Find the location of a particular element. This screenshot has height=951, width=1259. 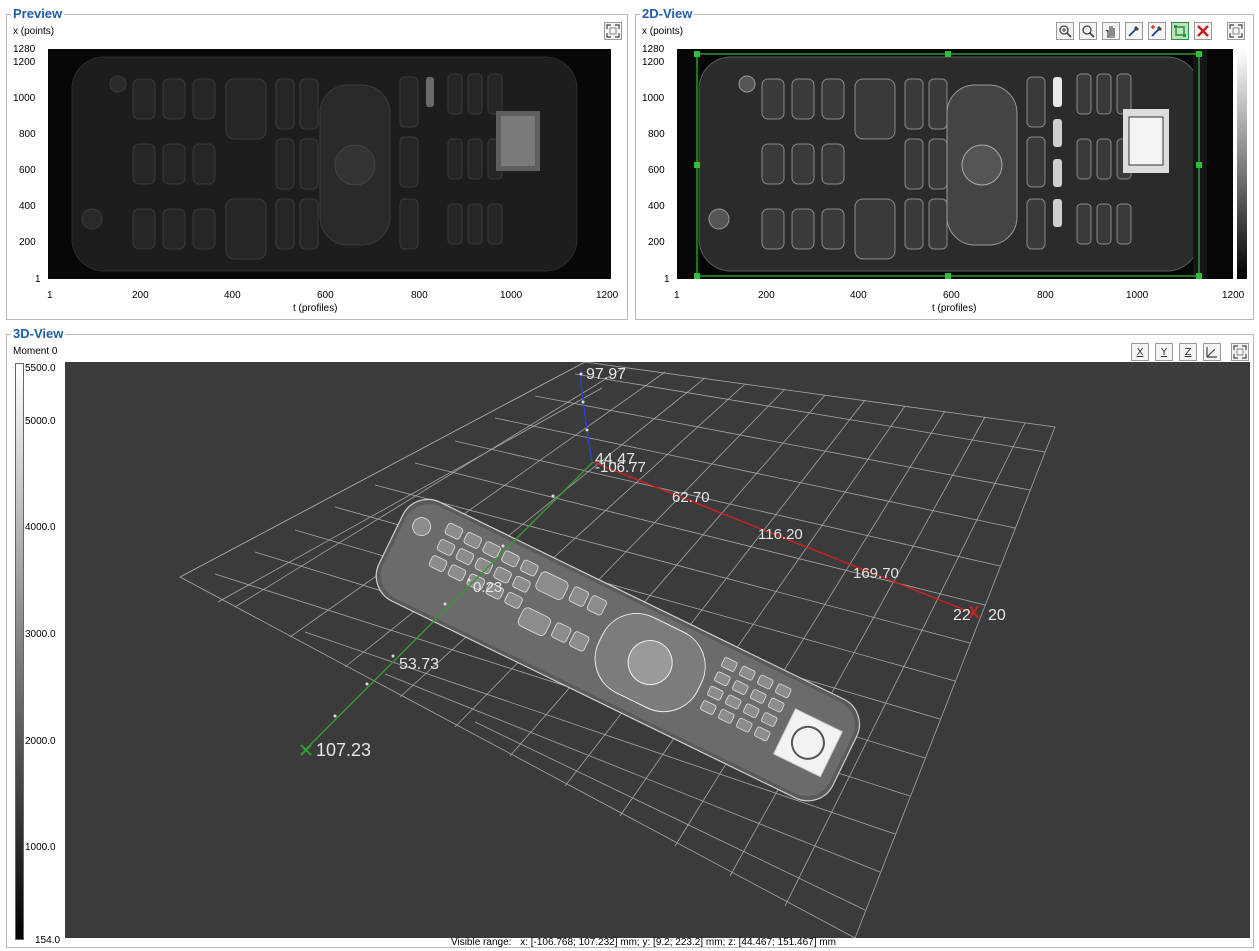

pipette-plus-icon is located at coordinates (1156, 31).